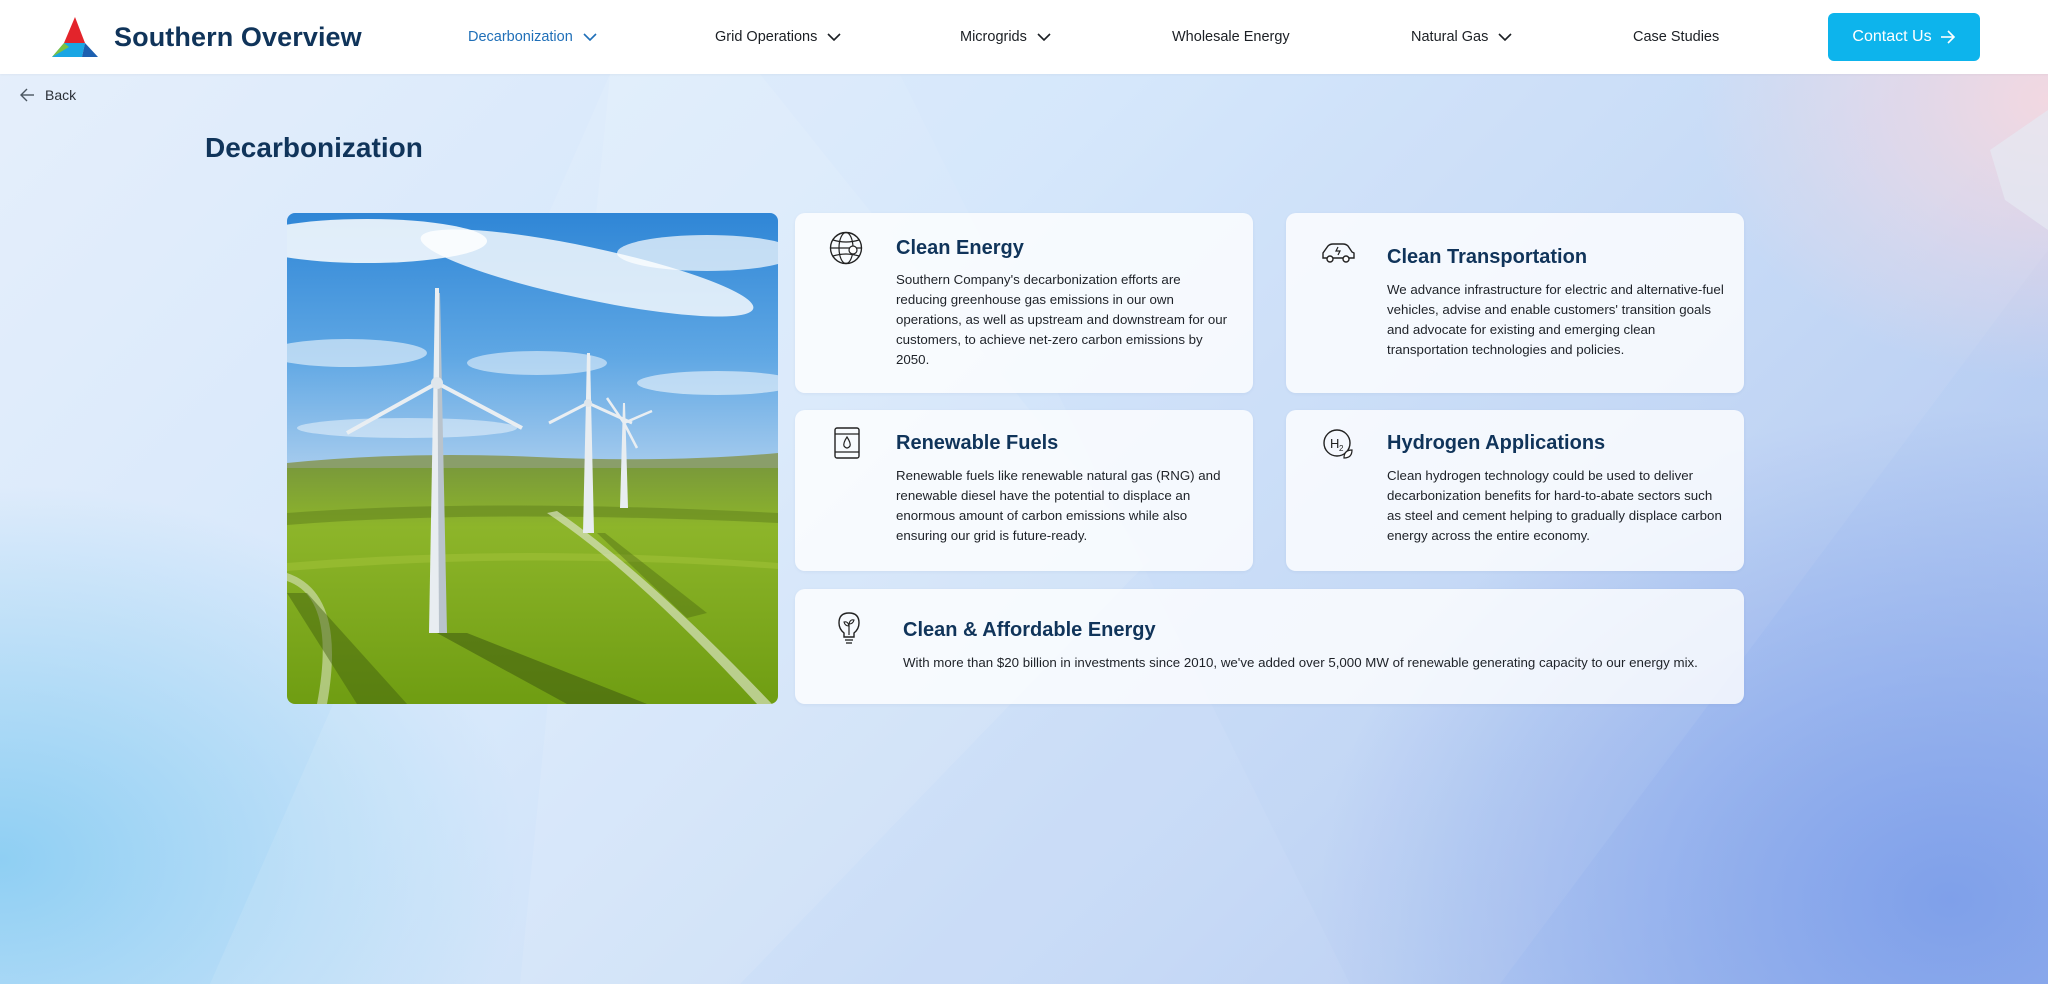 Image resolution: width=2048 pixels, height=984 pixels. I want to click on eco-lightbulb-icon, so click(849, 628).